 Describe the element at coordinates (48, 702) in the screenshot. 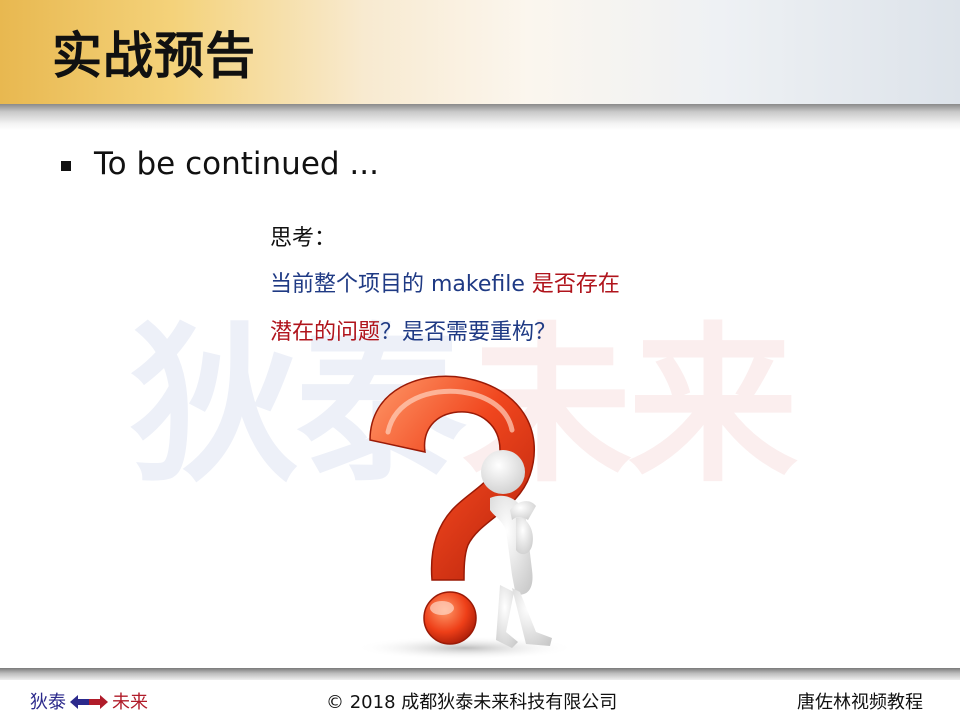

I see `footer-brand-a: 狄泰` at that location.